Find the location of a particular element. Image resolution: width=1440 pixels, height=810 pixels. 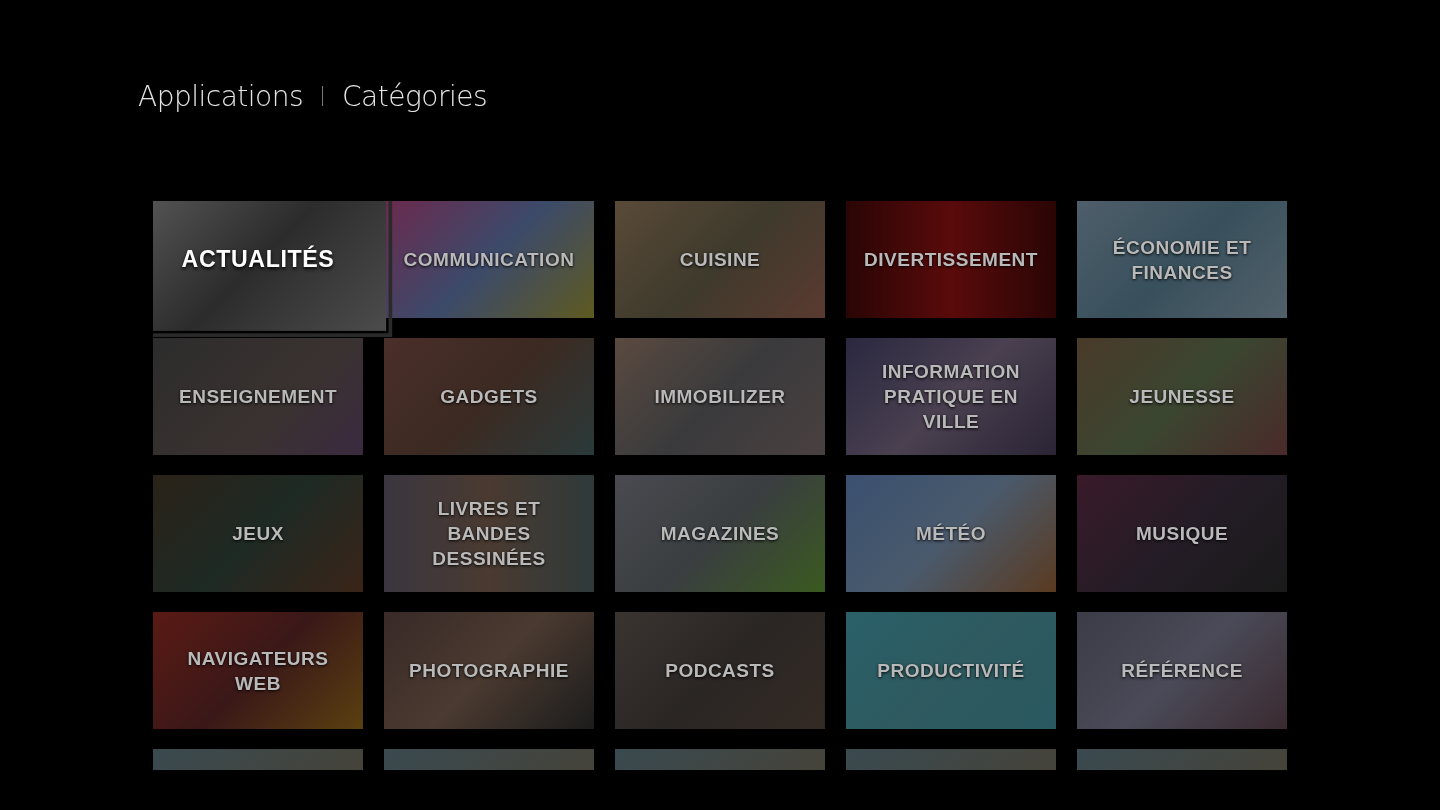

breadcrumb-link: Catégories is located at coordinates (414, 96).